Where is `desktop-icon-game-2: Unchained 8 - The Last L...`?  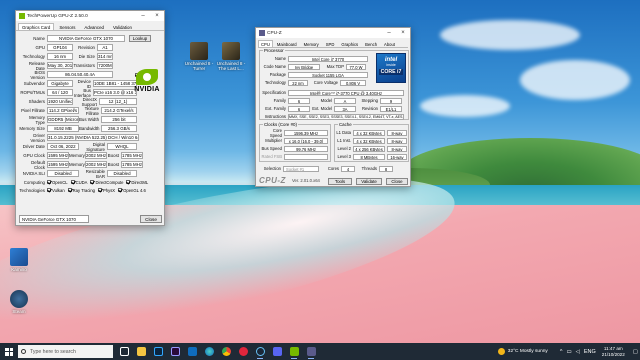 desktop-icon-game-2: Unchained 8 - The Last L... is located at coordinates (231, 56).